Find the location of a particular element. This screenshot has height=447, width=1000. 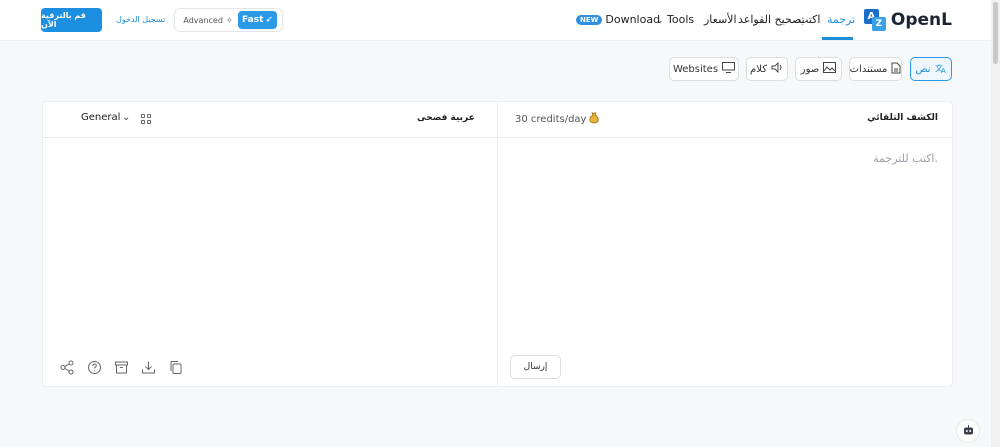

copy-icon is located at coordinates (175, 367).